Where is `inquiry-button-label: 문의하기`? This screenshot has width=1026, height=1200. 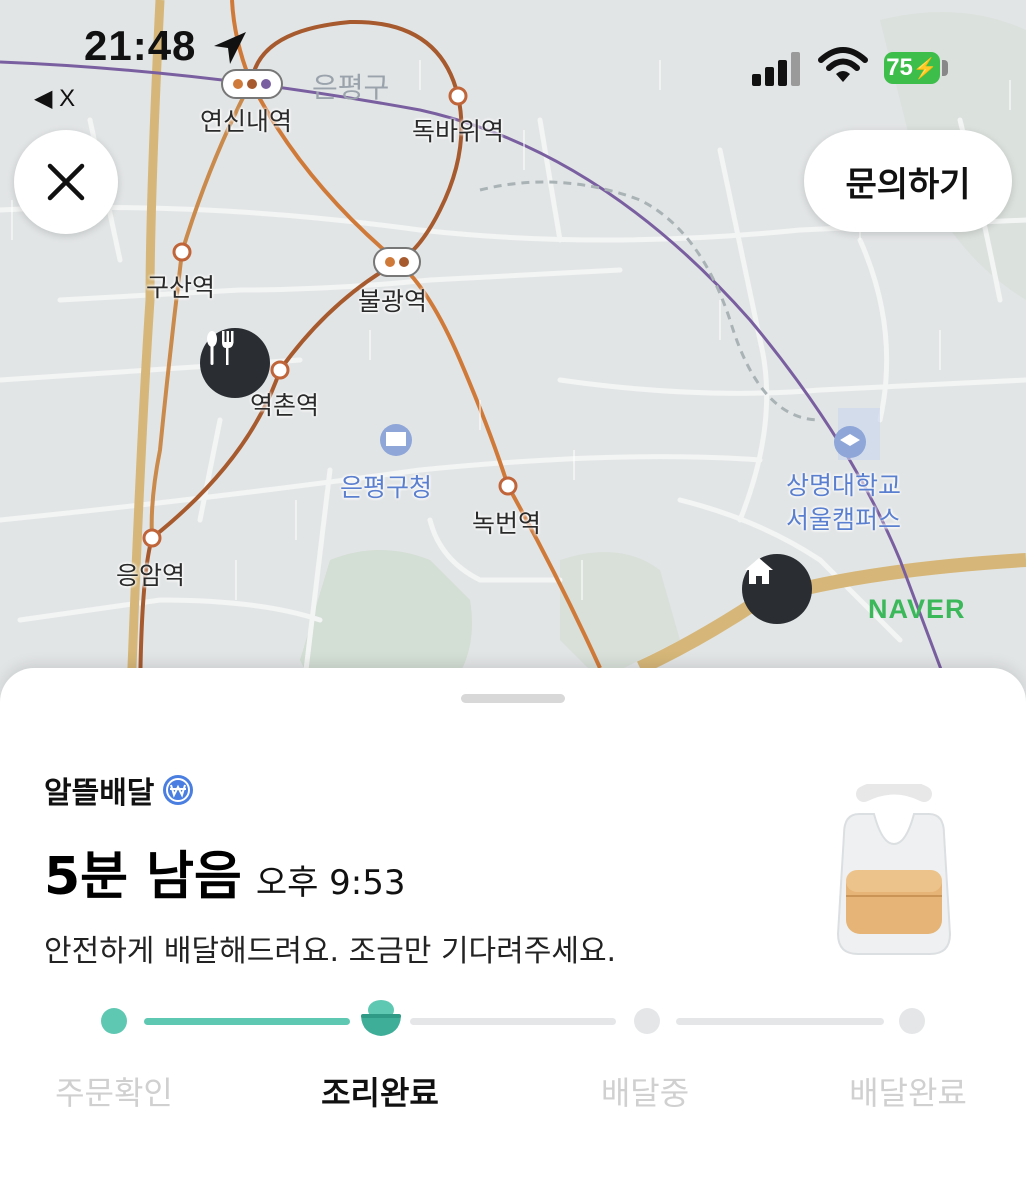
inquiry-button-label: 문의하기 is located at coordinates (908, 184).